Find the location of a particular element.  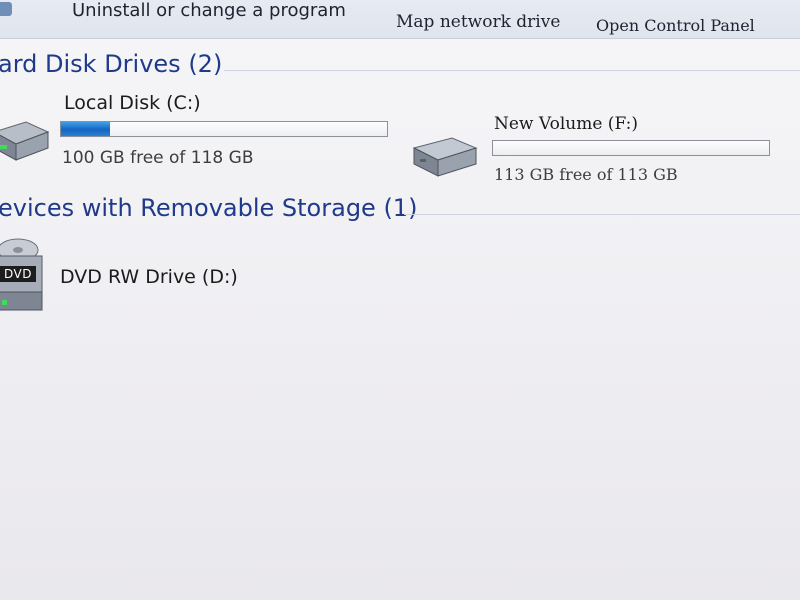

open-control-panel-button: Open Control Panel is located at coordinates (675, 25).